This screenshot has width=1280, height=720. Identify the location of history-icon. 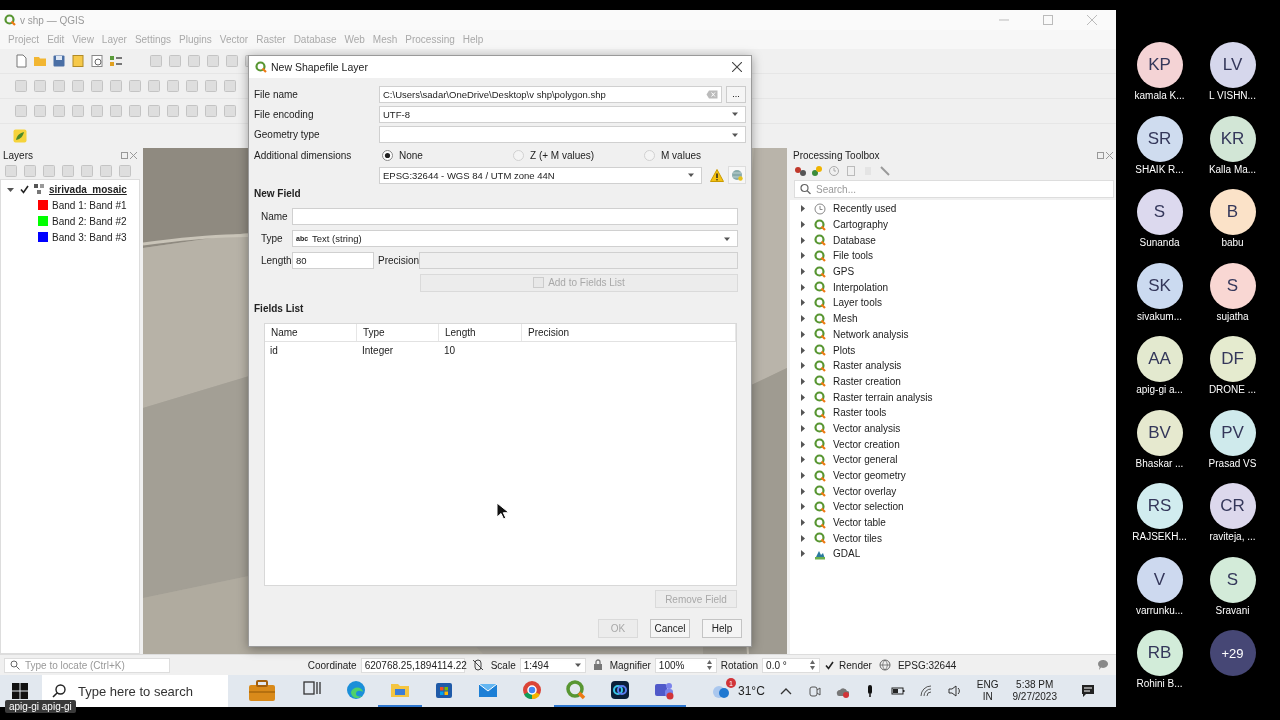
(834, 171).